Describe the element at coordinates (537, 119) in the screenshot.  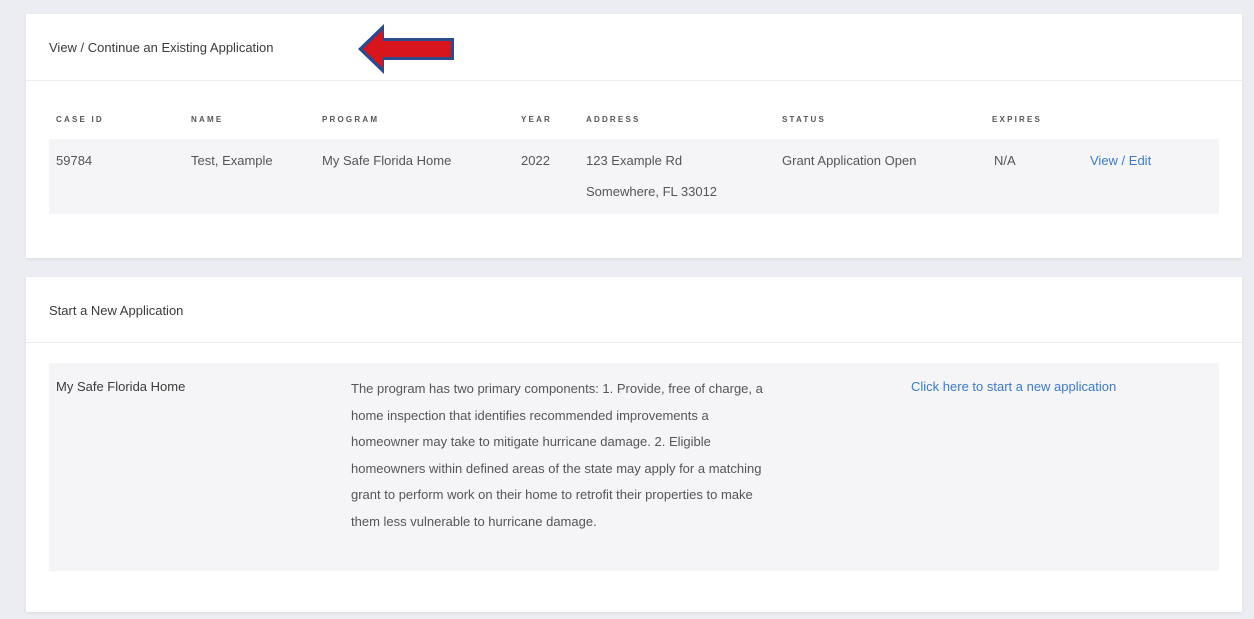
I see `column-header-year: YEAR` at that location.